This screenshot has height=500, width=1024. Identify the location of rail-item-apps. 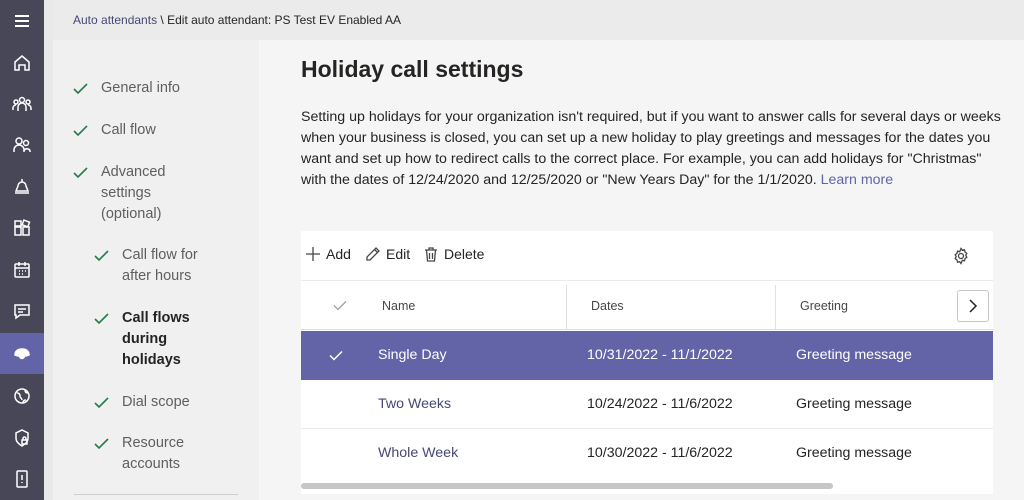
(22, 227).